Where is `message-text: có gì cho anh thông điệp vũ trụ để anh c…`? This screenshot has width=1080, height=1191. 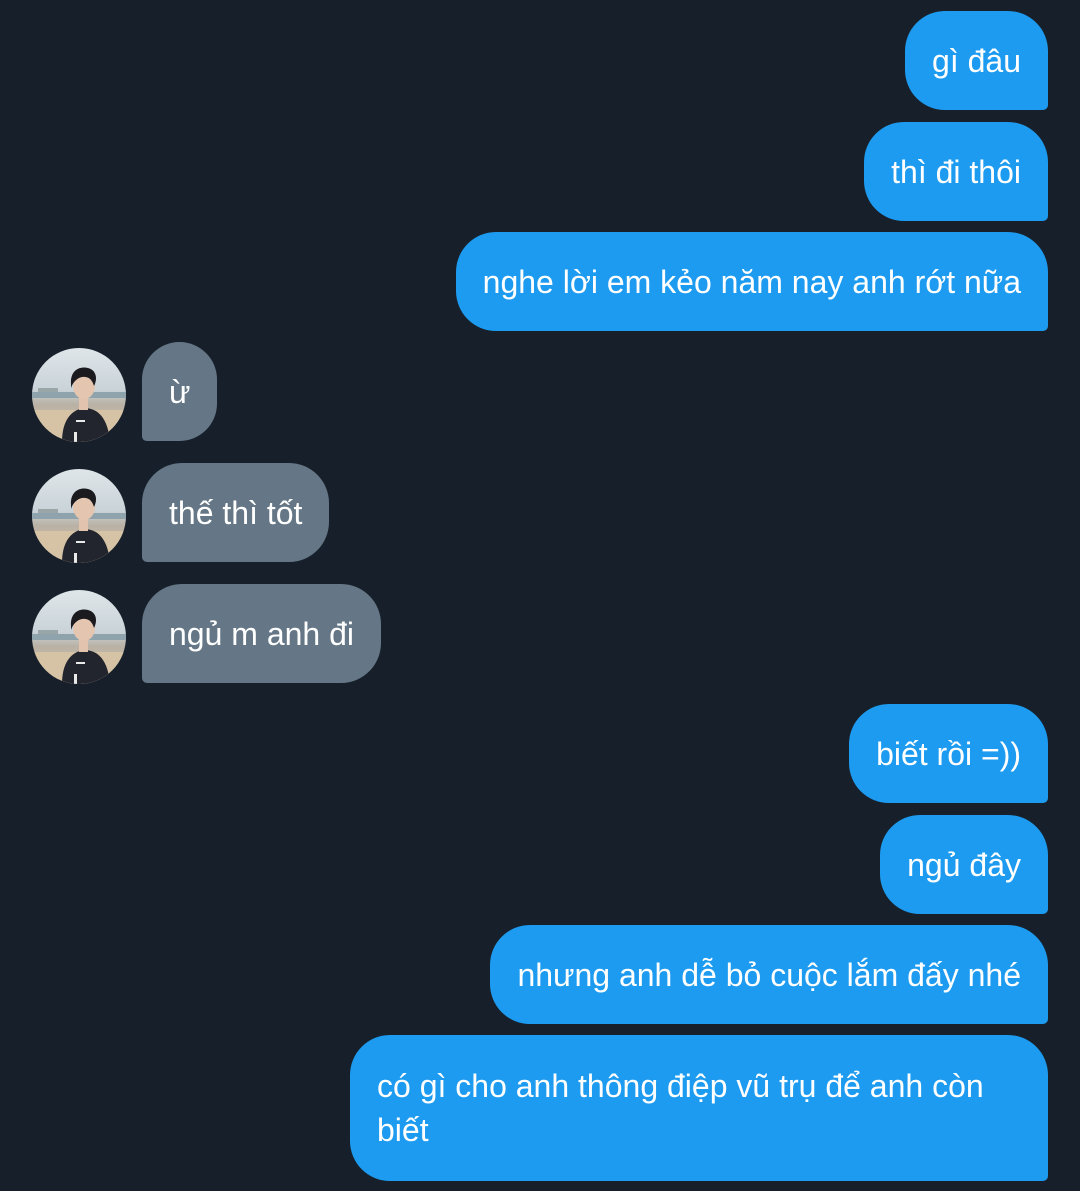
message-text: có gì cho anh thông điệp vũ trụ để anh c… is located at coordinates (680, 1108).